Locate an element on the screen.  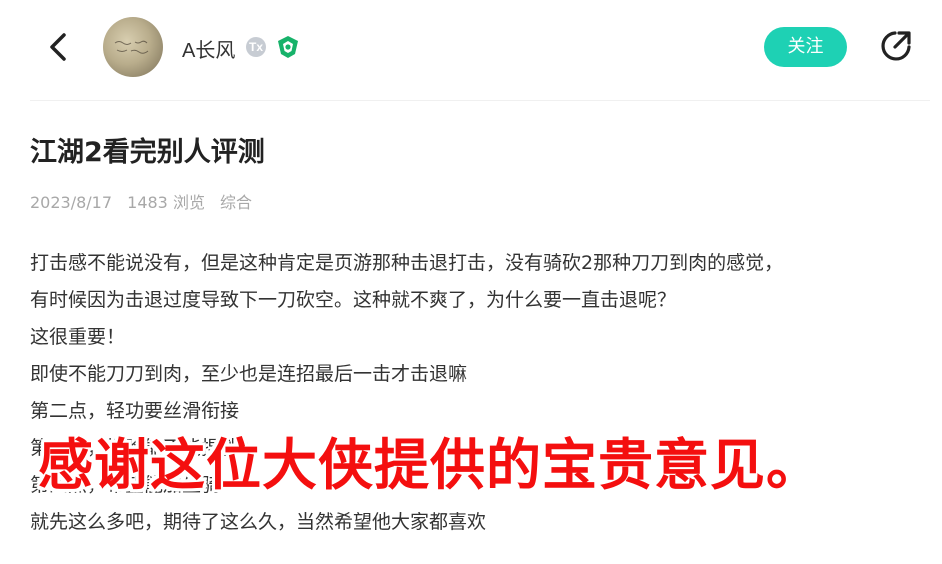
post-line: 就先这么多吧，期待了这么久，当然希望他大家都喜欢 is located at coordinates (258, 522).